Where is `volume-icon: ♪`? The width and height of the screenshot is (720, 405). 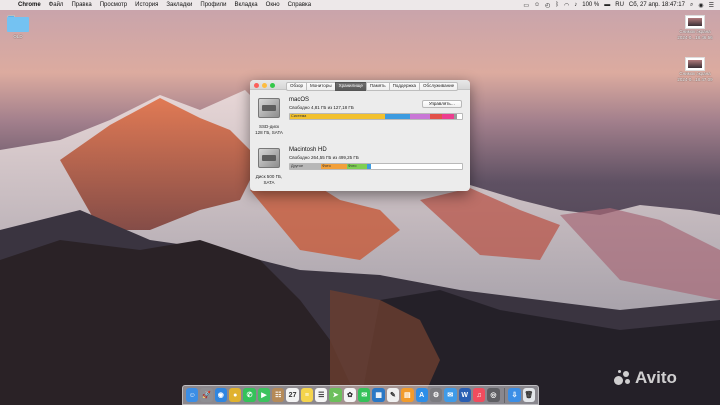 volume-icon: ♪ is located at coordinates (575, 5).